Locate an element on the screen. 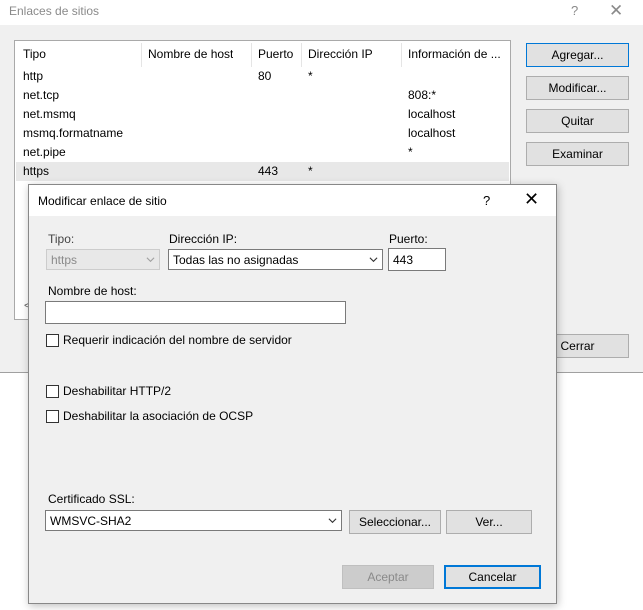 The width and height of the screenshot is (643, 610). type-label: Tipo: is located at coordinates (61, 239).